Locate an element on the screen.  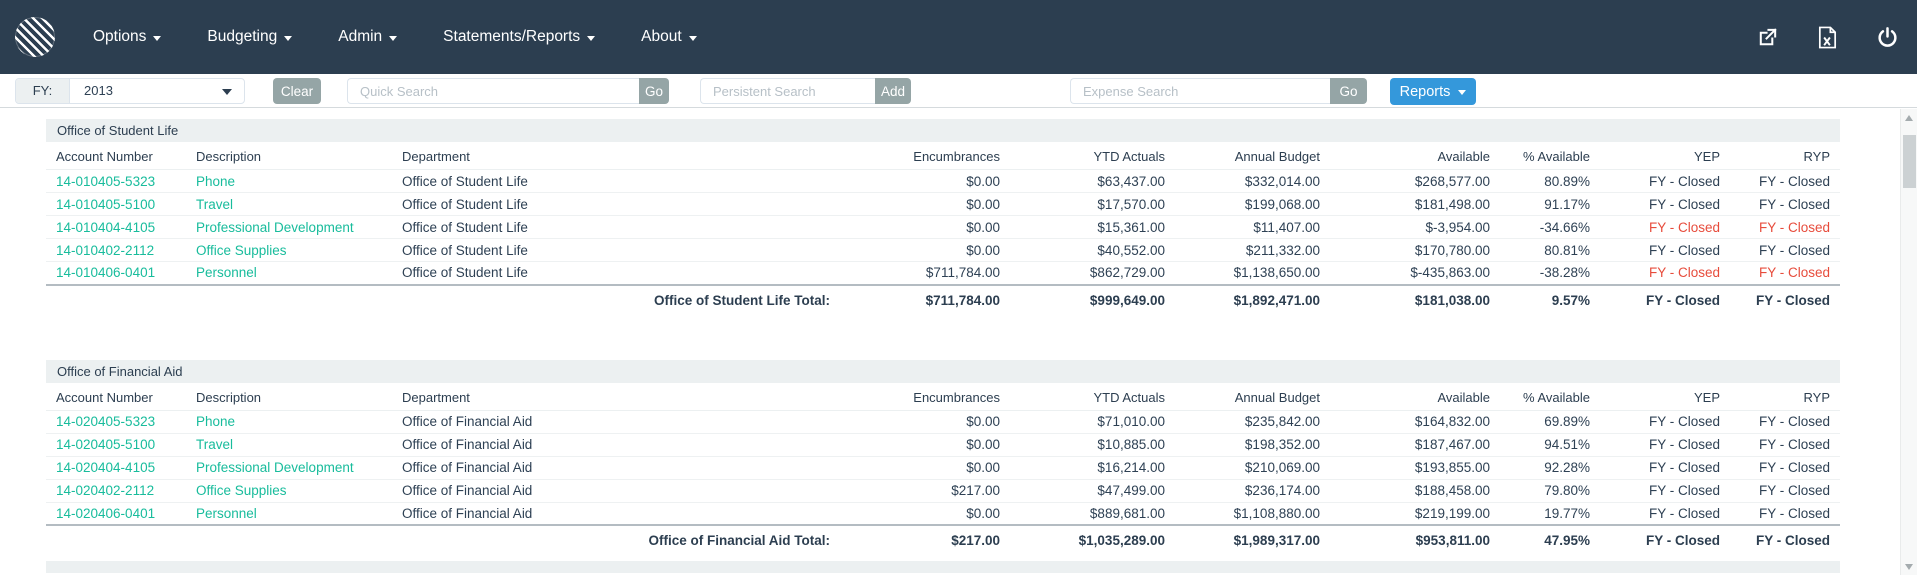
account-number-link: 14-020405-5100 is located at coordinates (105, 444).